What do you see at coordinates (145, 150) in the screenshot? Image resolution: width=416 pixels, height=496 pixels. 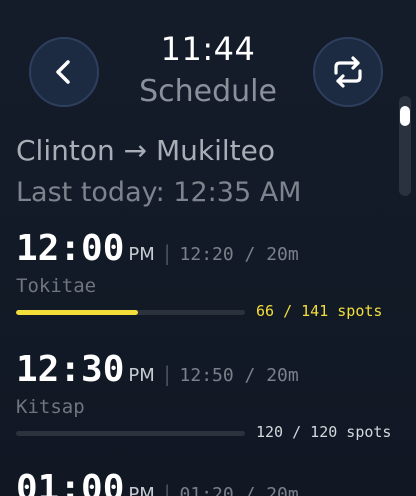 I see `route-label: Clinton → Mukilteo` at bounding box center [145, 150].